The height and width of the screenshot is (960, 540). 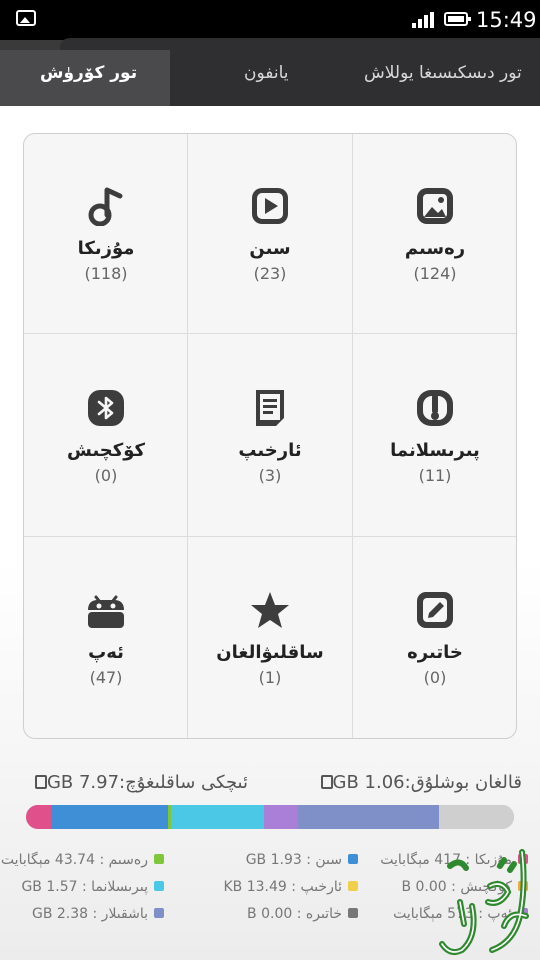 I want to click on android-icon, so click(x=106, y=611).